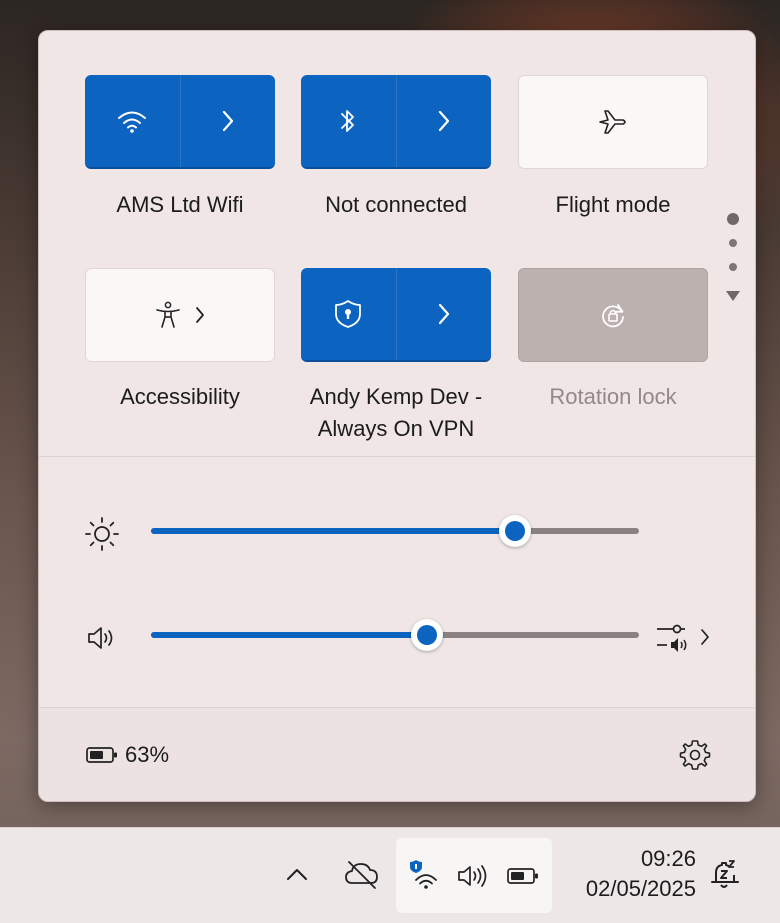  I want to click on vpn-toggle, so click(348, 314).